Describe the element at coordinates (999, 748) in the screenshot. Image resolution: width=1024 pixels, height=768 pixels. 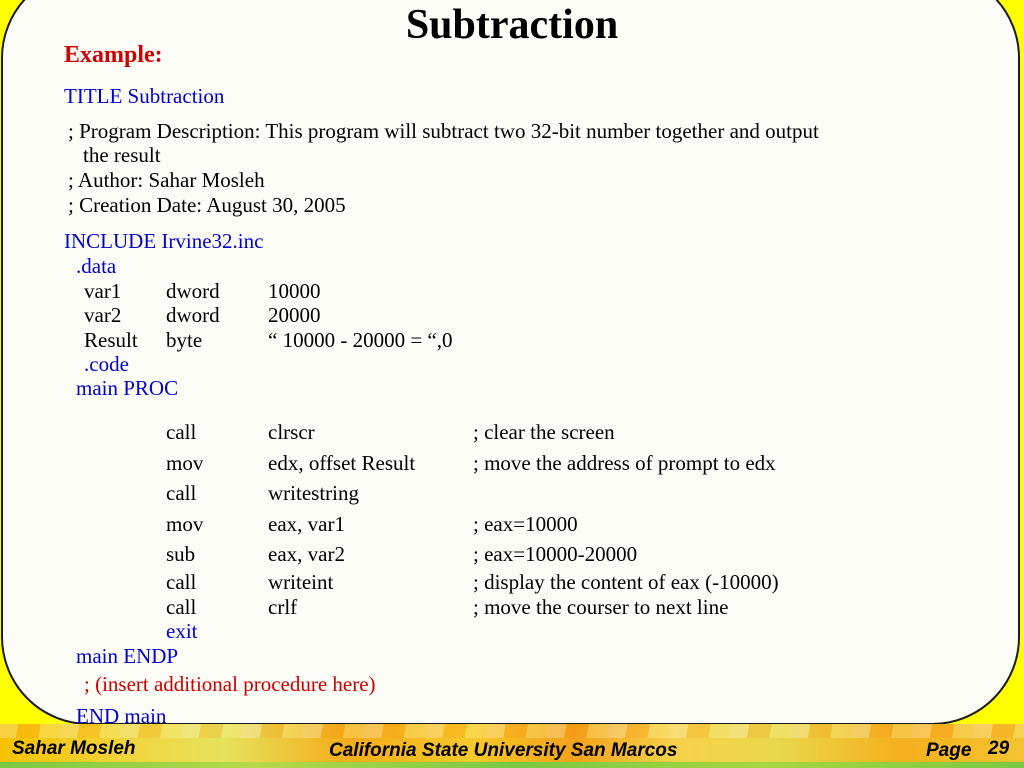
I see `page-number: 29` at that location.